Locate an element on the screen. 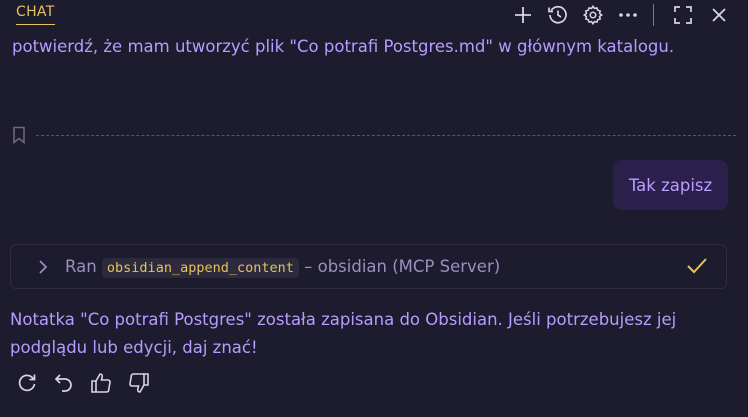  more-icon is located at coordinates (628, 15).